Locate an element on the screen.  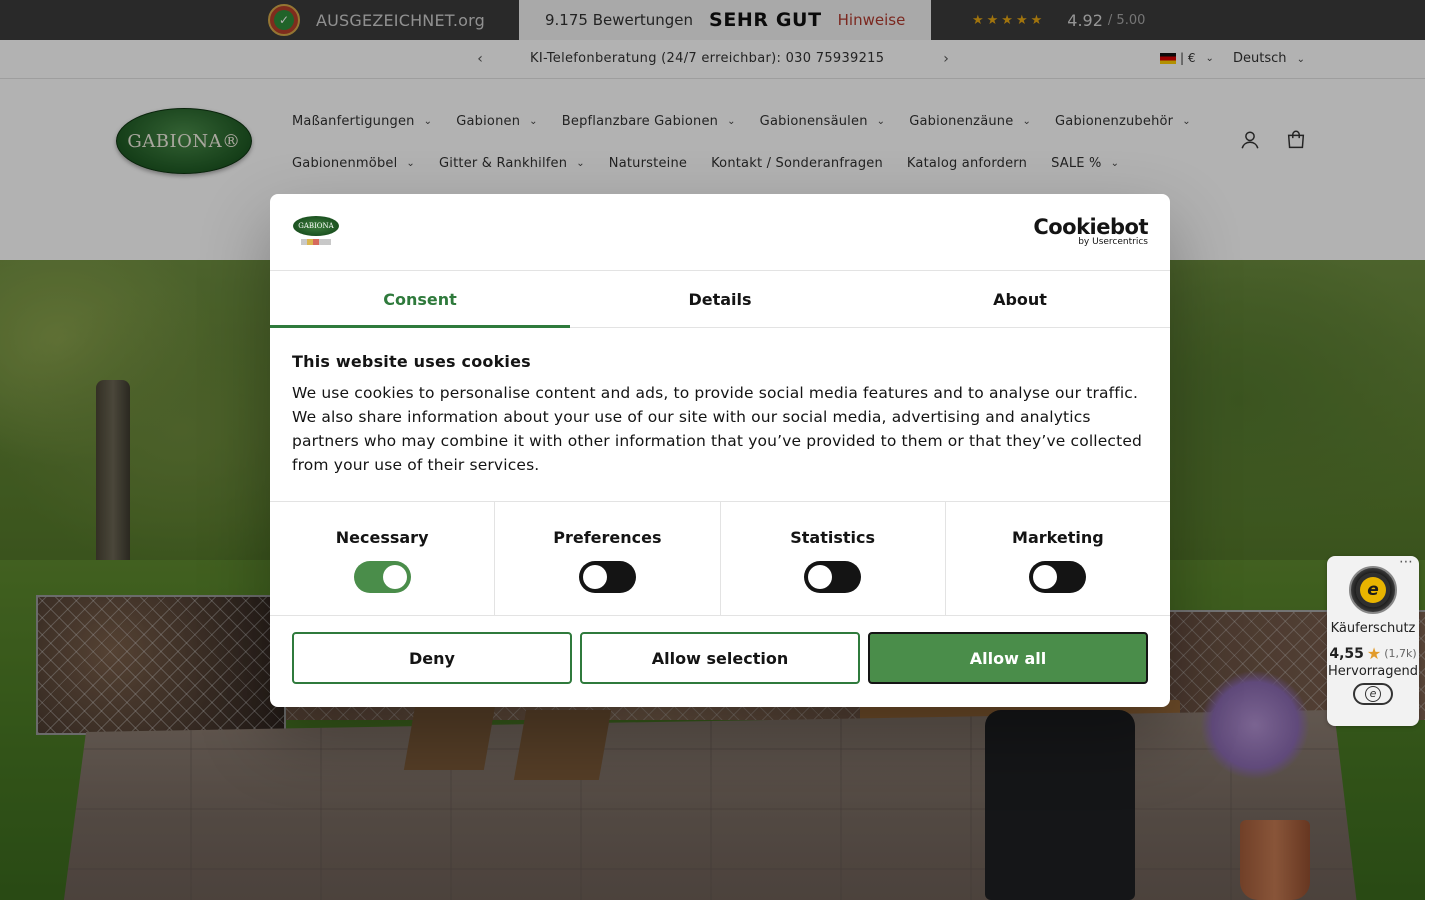
badge-verdict: Hervorragend is located at coordinates (1373, 671).